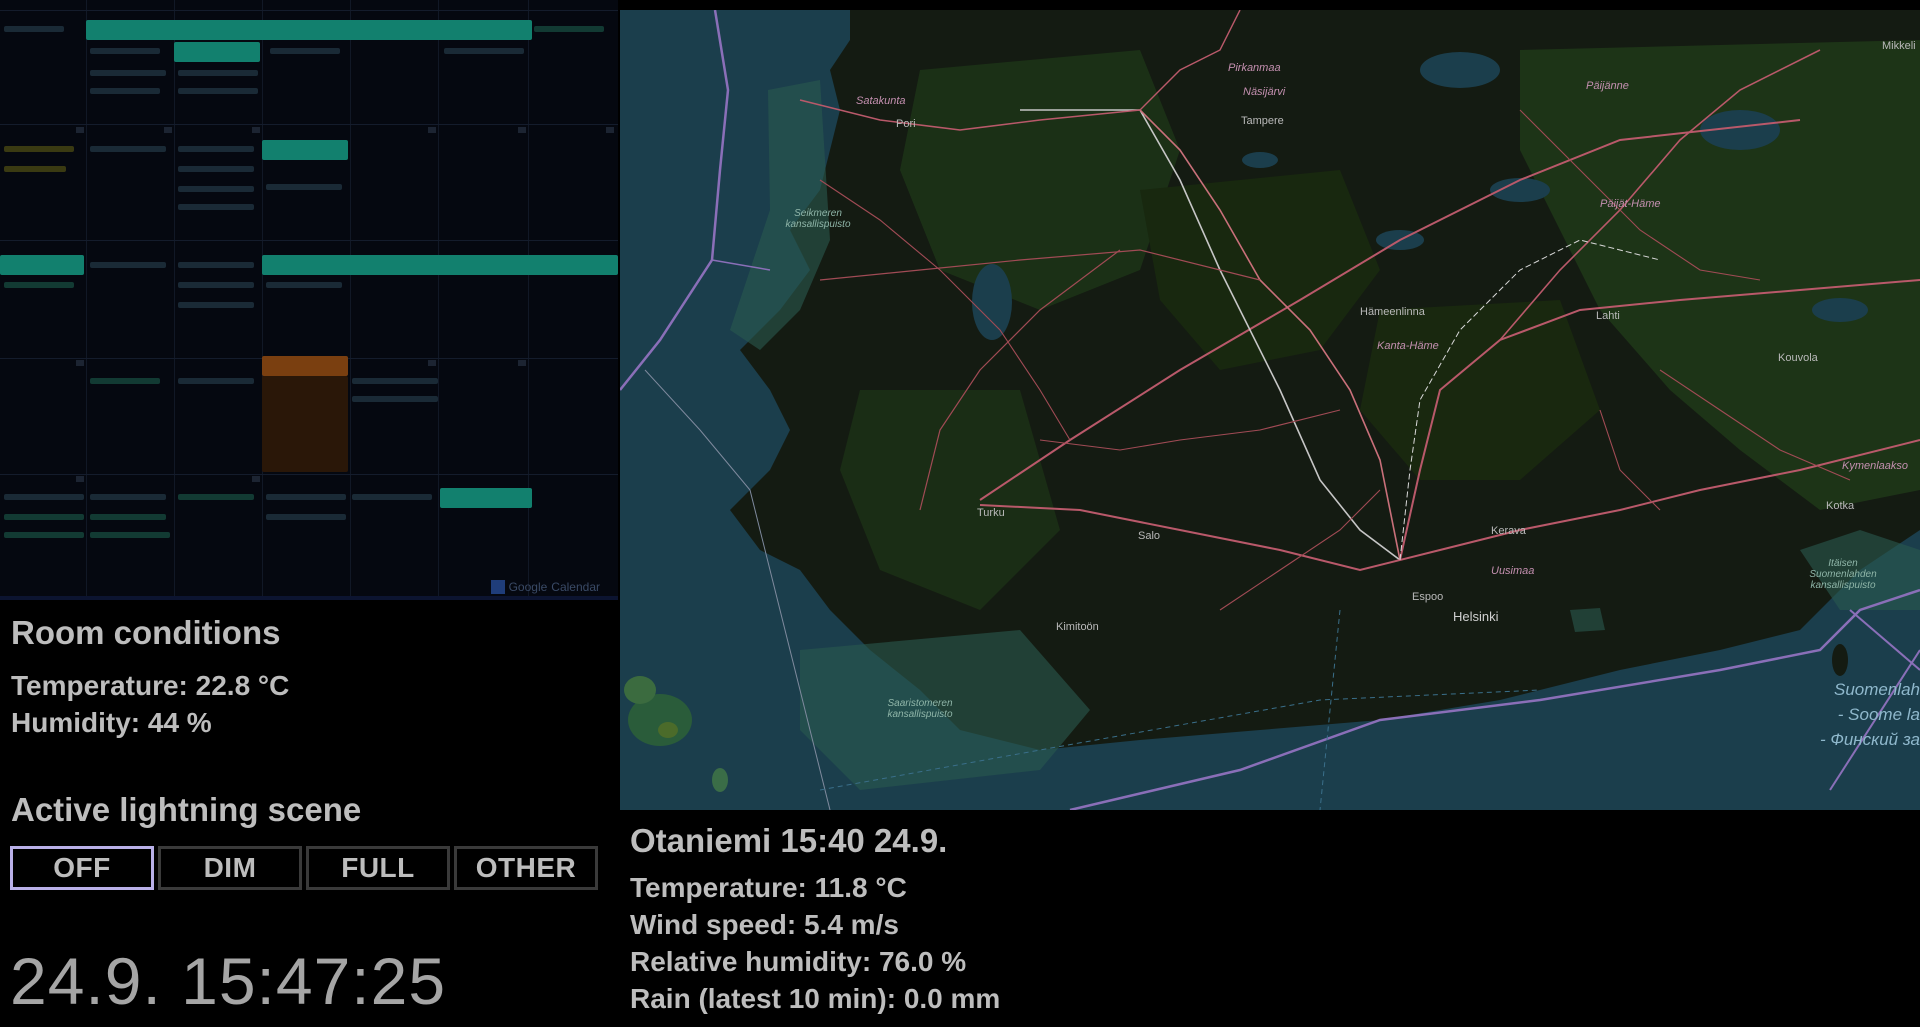 The height and width of the screenshot is (1027, 1920). I want to click on scene-full-button: FULL, so click(378, 868).